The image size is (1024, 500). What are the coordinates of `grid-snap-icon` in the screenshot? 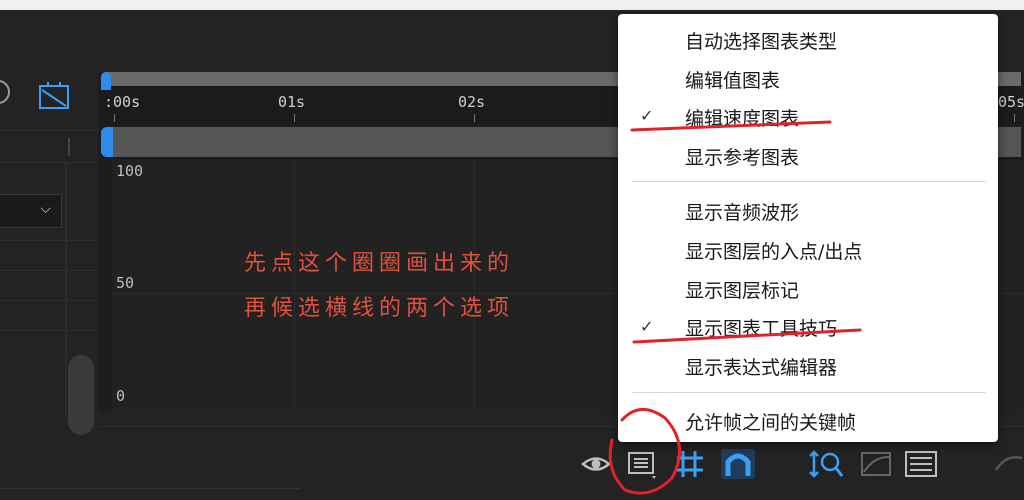 It's located at (690, 464).